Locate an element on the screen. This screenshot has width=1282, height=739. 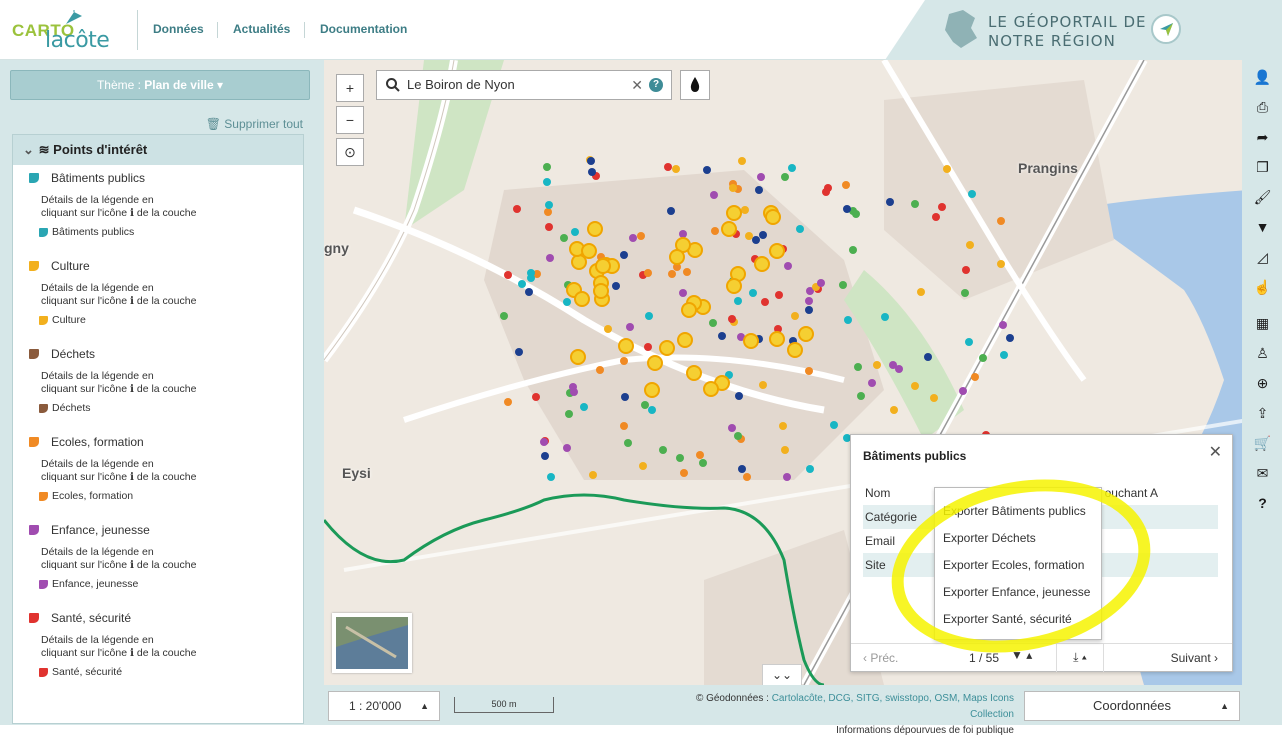
layer-name-row: Ecoles, formation is located at coordinates (166, 442).